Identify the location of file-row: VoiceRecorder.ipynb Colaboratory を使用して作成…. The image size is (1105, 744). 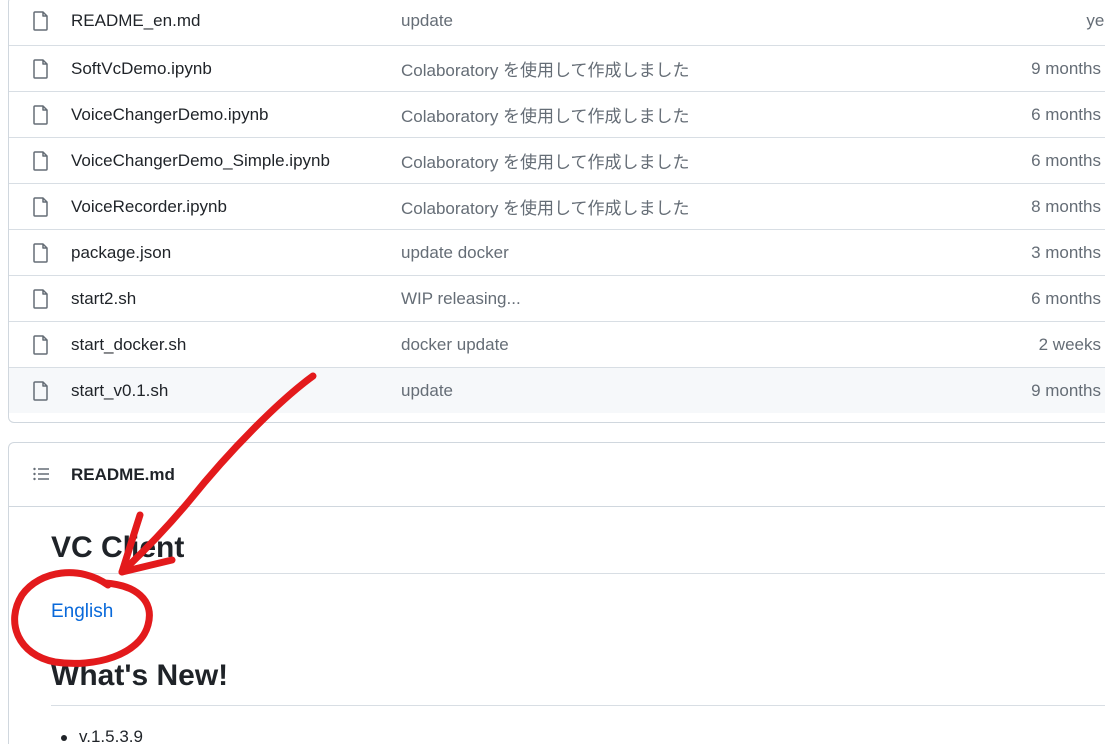
(557, 206).